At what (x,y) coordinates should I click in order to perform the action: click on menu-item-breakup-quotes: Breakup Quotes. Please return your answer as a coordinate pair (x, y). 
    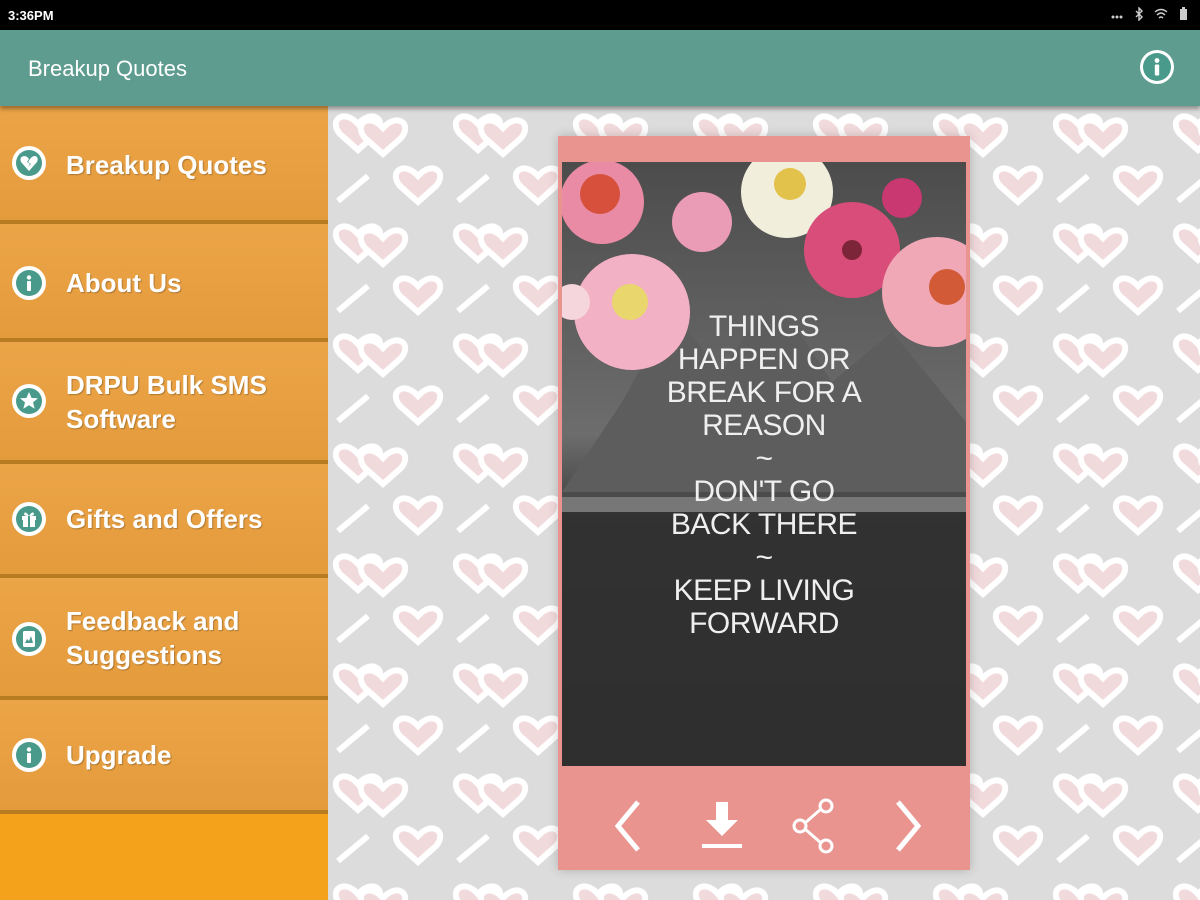
    Looking at the image, I should click on (164, 165).